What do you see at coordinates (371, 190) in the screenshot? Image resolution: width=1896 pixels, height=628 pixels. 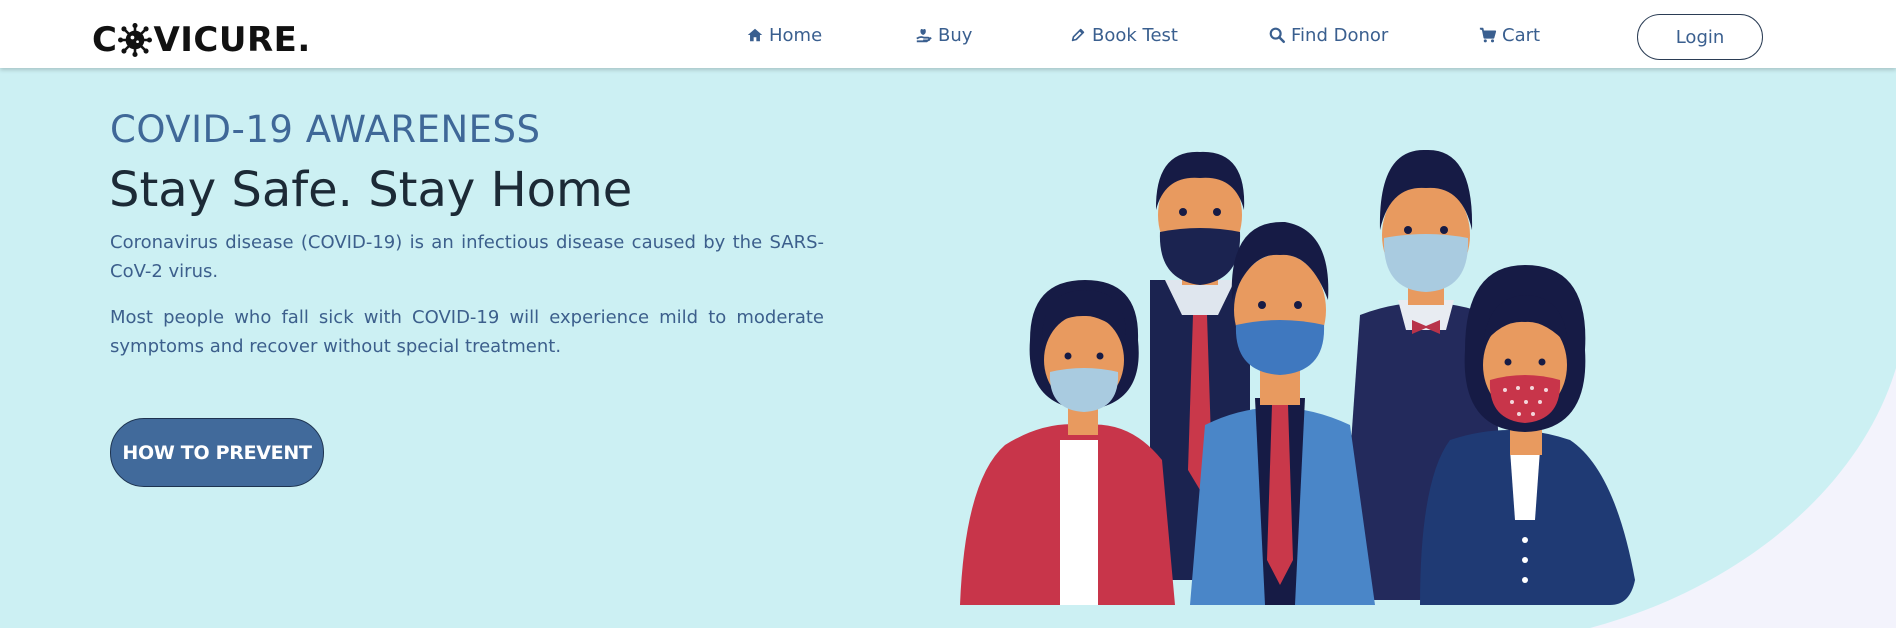 I see `hero-headline: Stay Safe. Stay Home` at bounding box center [371, 190].